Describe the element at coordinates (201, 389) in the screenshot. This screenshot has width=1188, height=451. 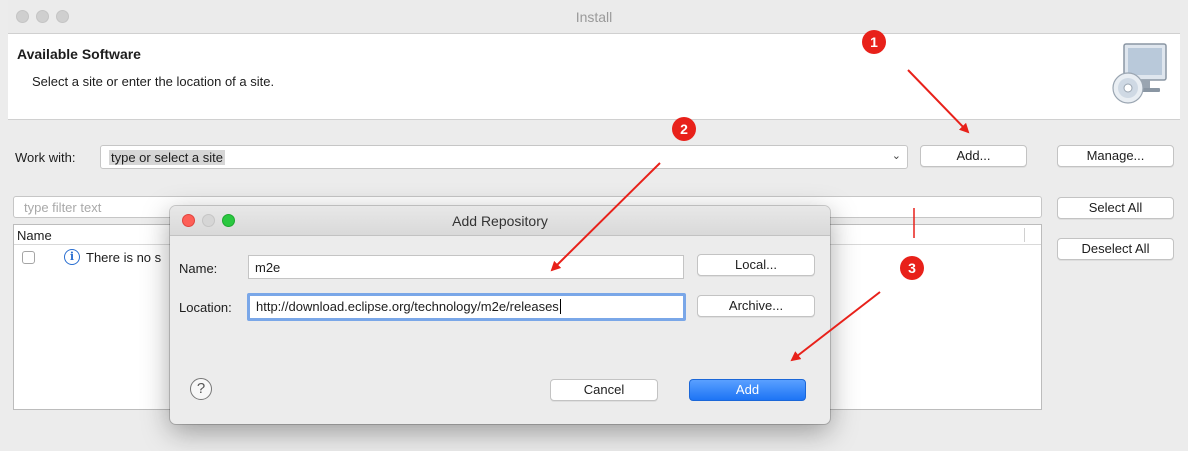
I see `help-icon: ?` at that location.